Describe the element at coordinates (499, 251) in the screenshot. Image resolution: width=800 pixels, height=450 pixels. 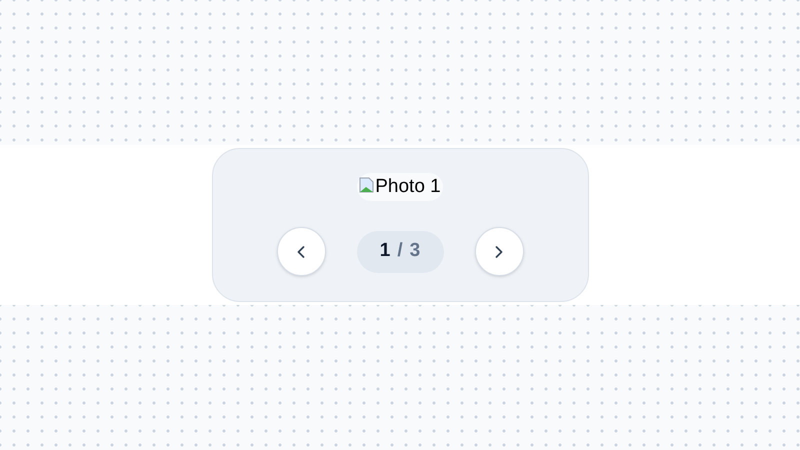
I see `next-button` at that location.